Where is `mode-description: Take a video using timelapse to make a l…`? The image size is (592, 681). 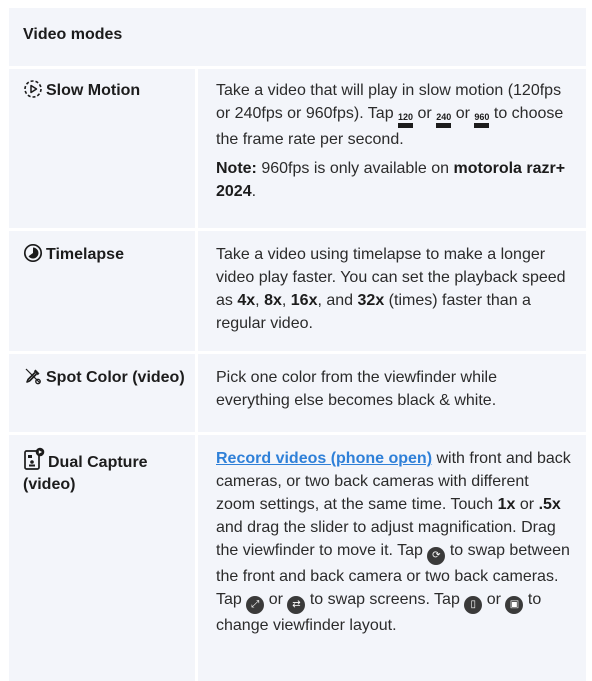 mode-description: Take a video using timelapse to make a l… is located at coordinates (391, 289).